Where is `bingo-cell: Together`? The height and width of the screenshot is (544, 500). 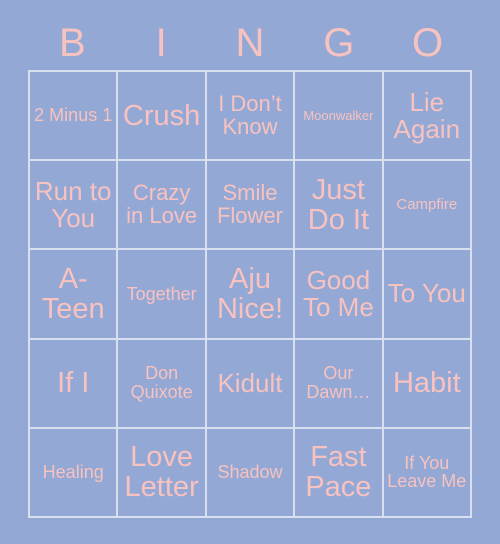
bingo-cell: Together is located at coordinates (162, 295).